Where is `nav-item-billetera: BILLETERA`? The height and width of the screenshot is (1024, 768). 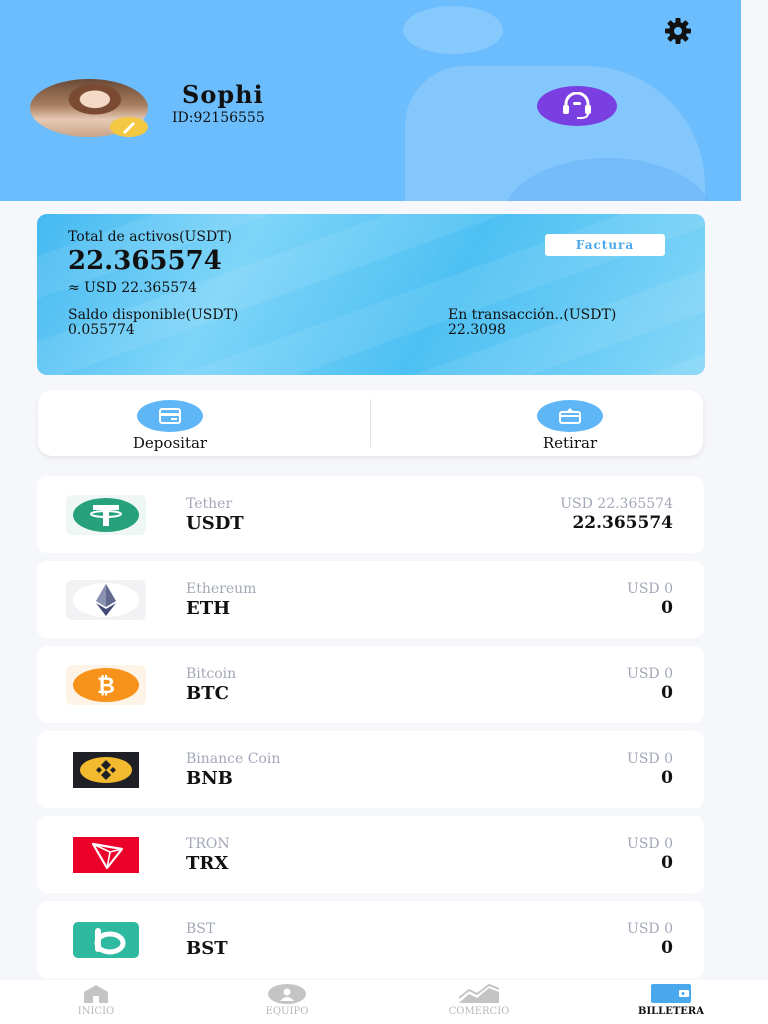
nav-item-billetera: BILLETERA is located at coordinates (671, 1000).